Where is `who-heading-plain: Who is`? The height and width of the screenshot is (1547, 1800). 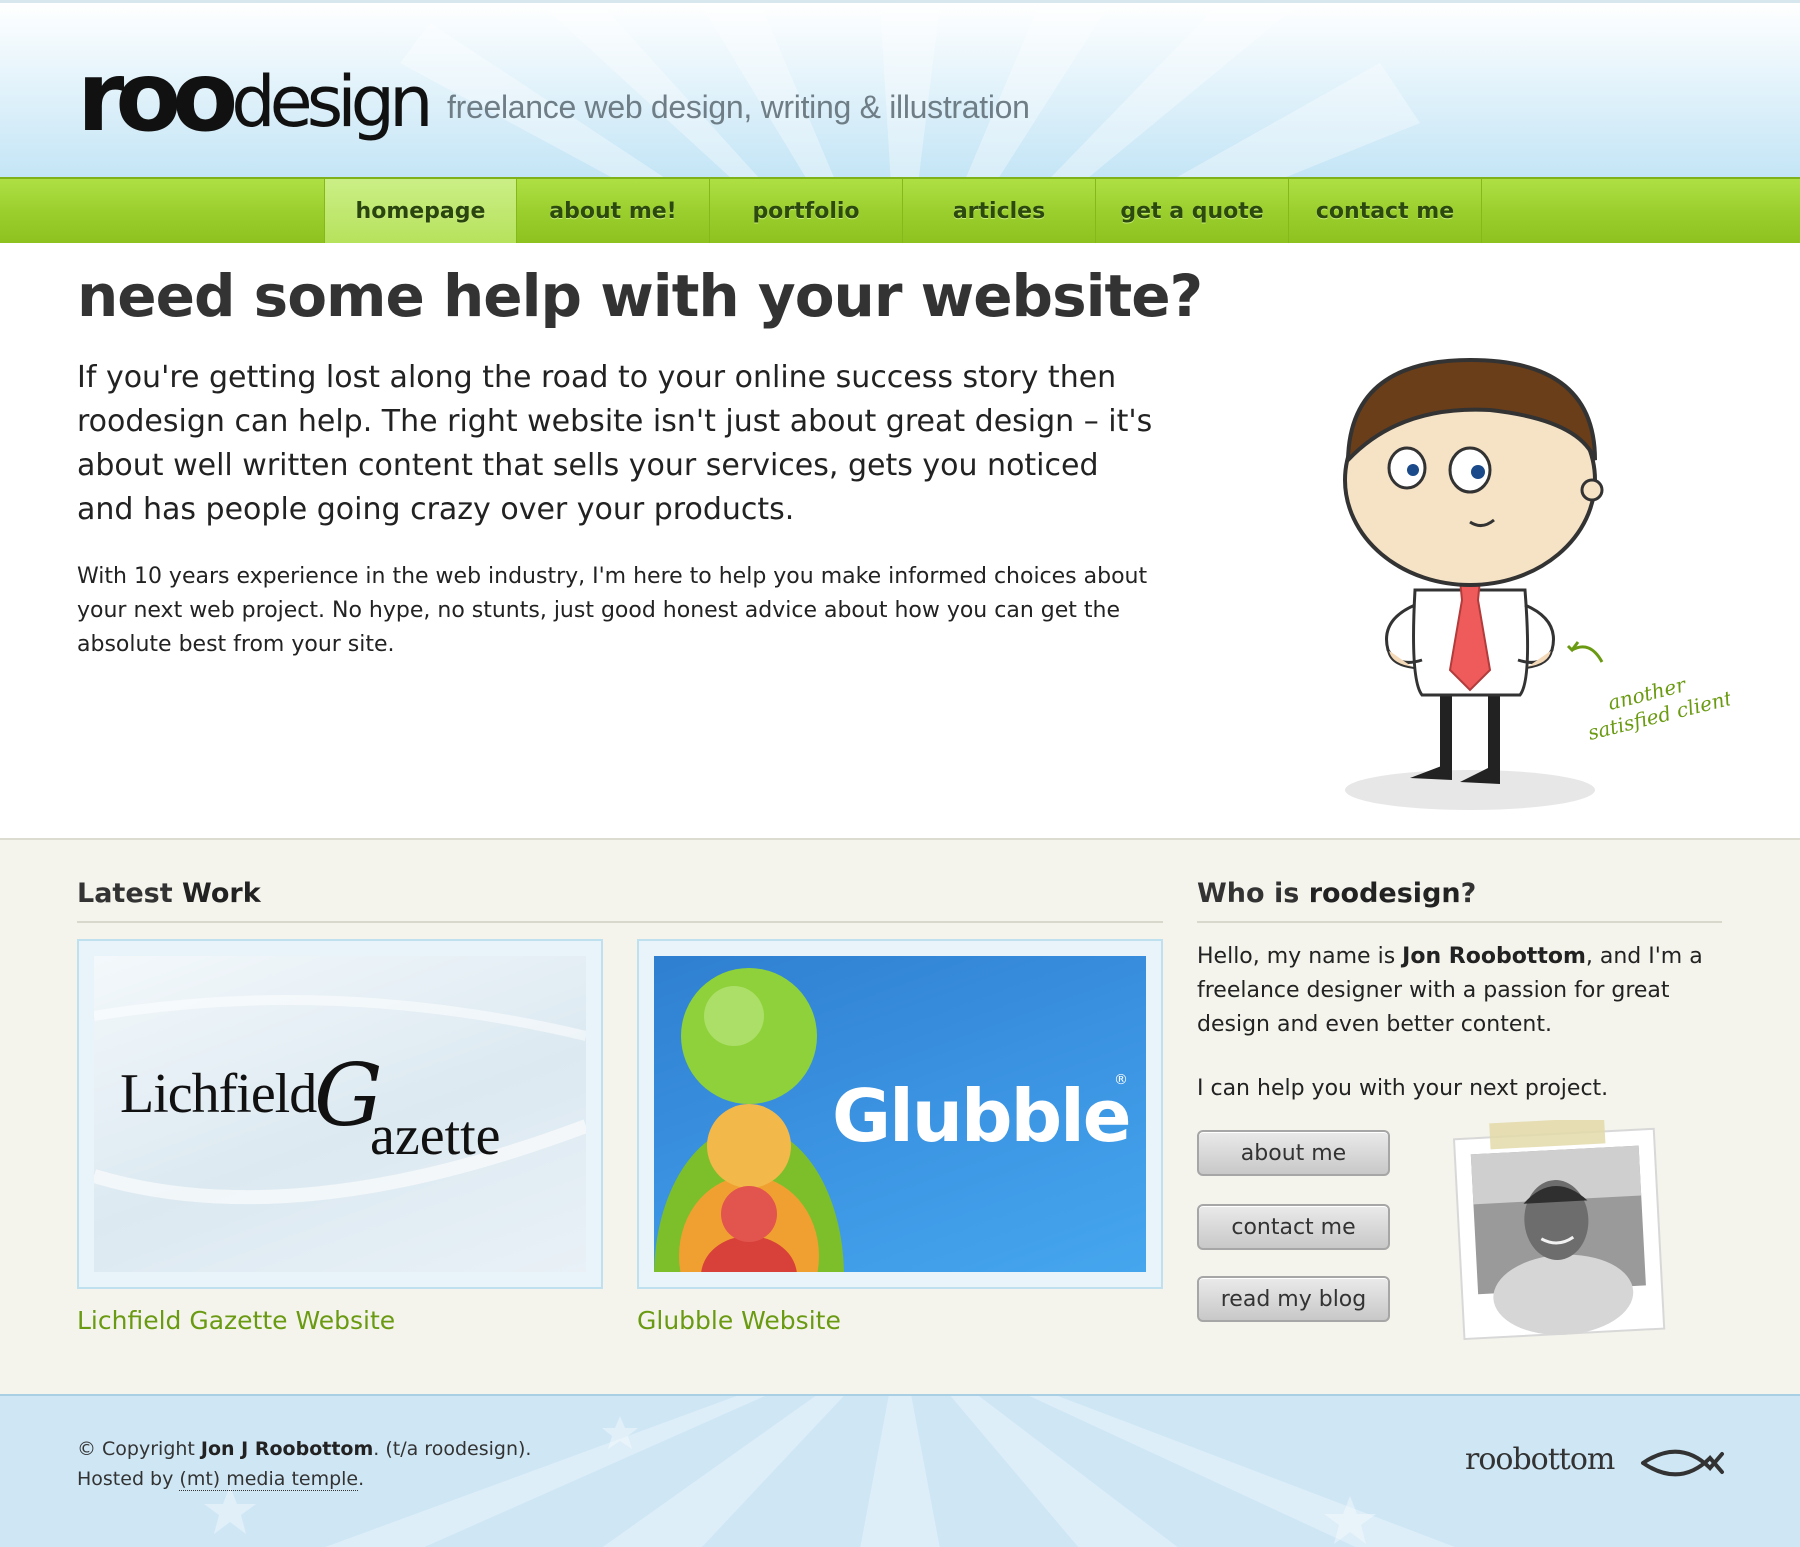 who-heading-plain: Who is is located at coordinates (1253, 893).